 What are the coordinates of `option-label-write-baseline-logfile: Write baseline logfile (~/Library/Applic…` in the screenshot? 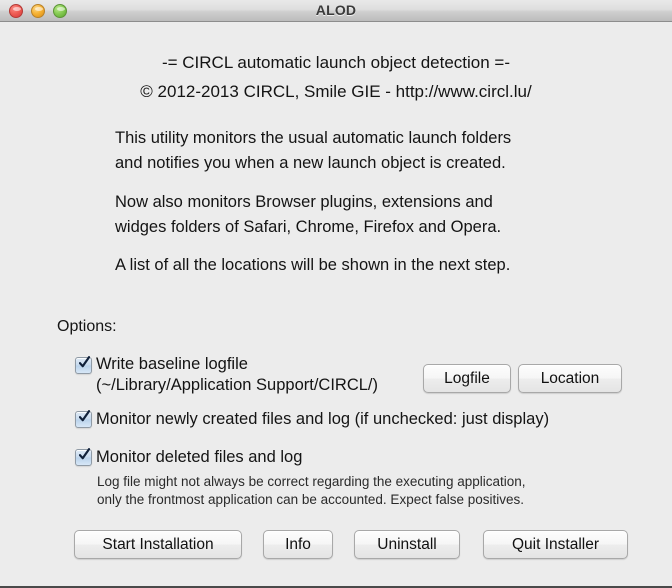 It's located at (237, 374).